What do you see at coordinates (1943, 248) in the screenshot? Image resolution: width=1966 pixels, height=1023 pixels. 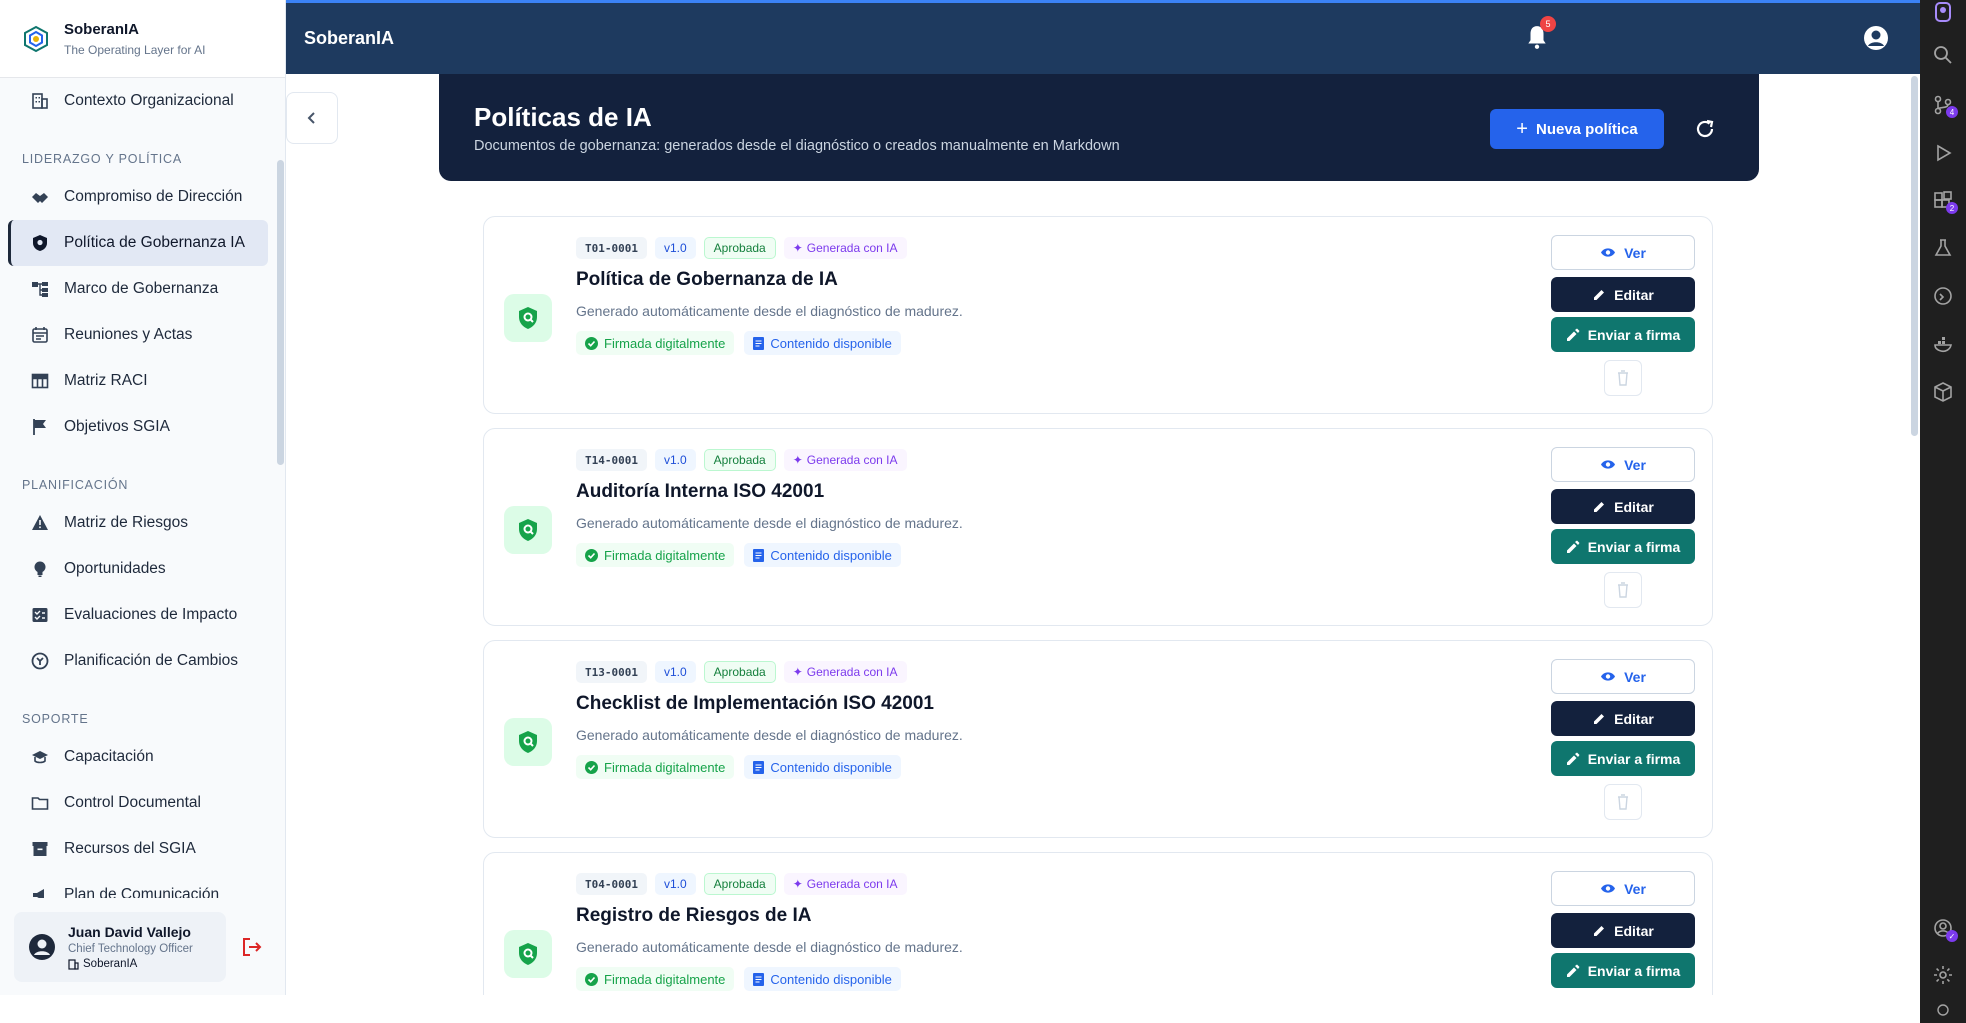 I see `testing-flask-icon` at bounding box center [1943, 248].